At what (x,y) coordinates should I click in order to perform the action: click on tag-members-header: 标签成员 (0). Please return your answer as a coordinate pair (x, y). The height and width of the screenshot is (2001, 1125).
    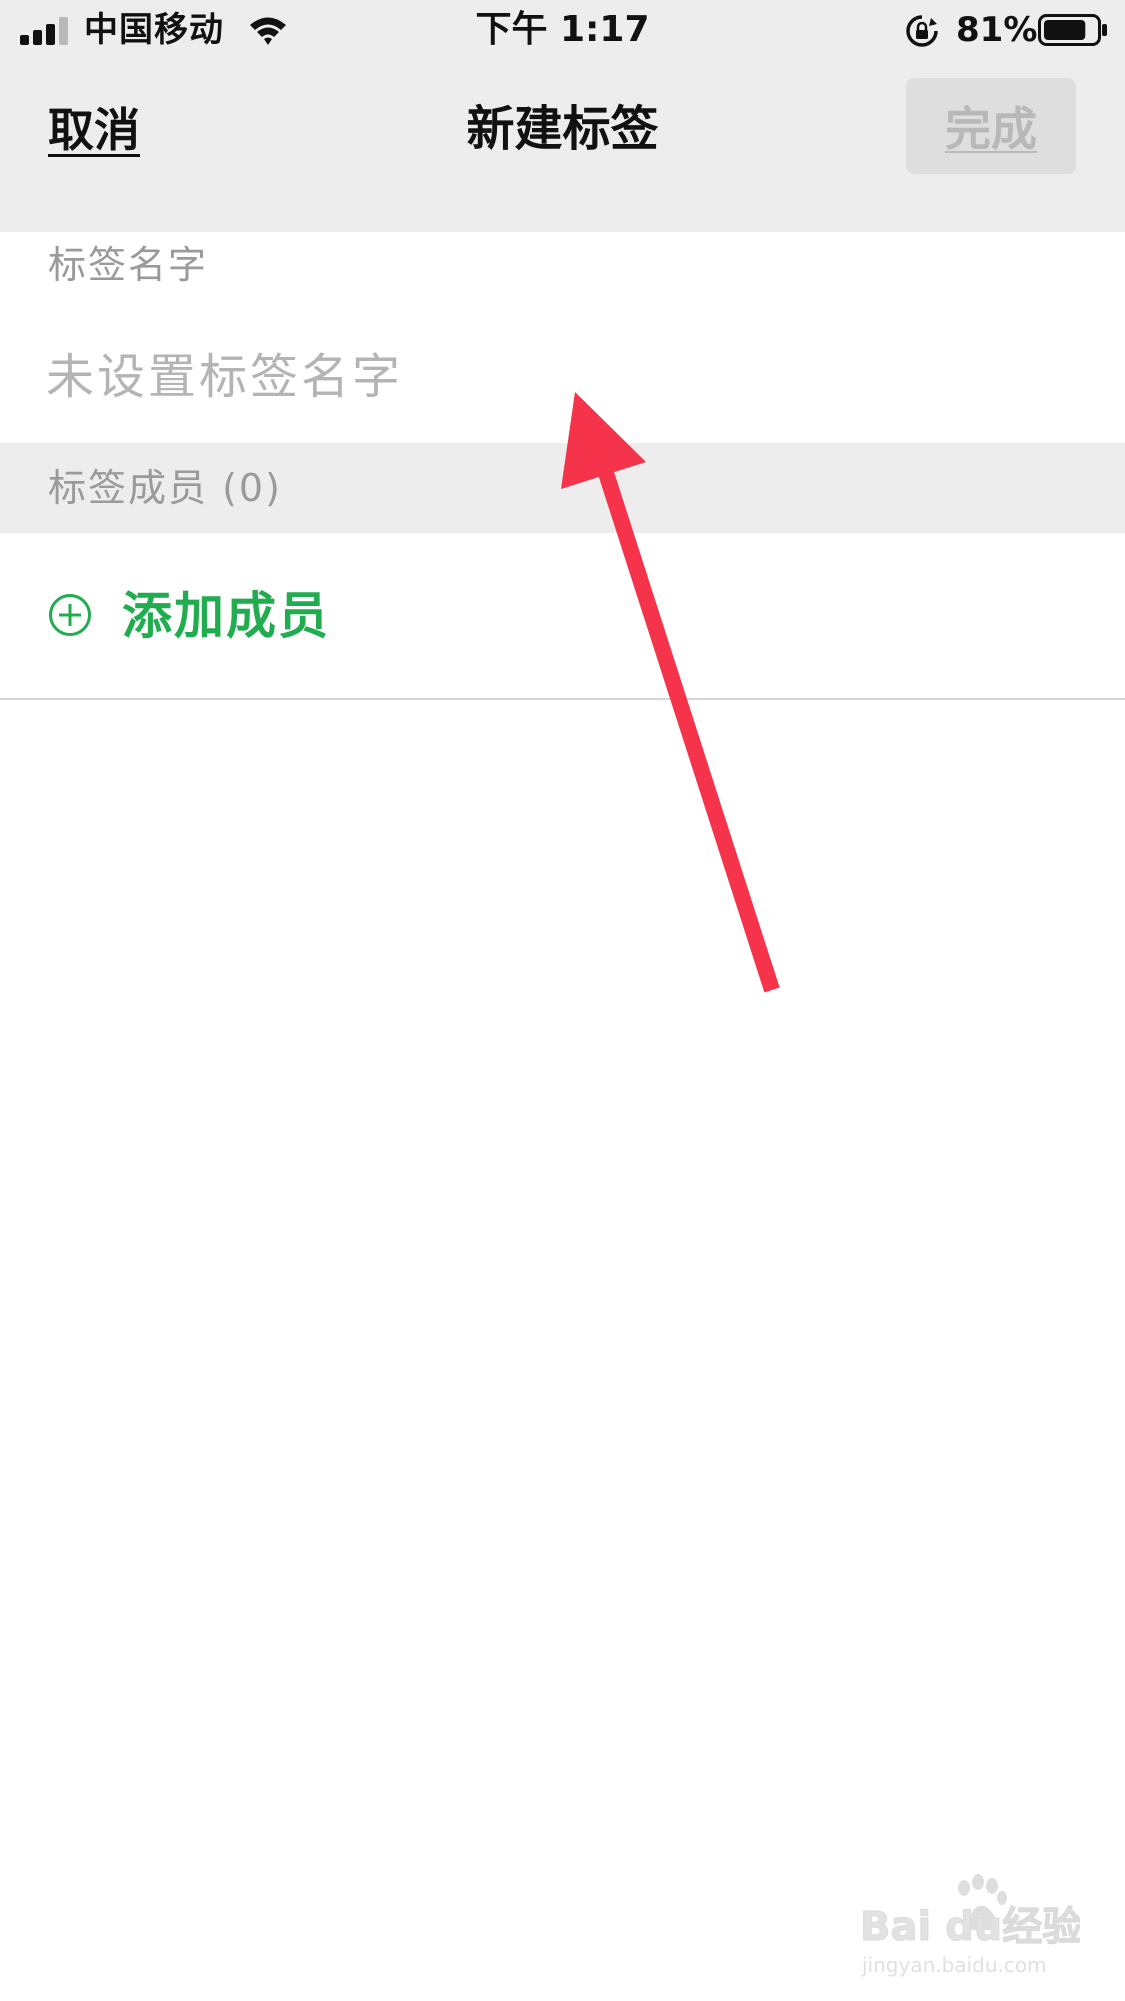
    Looking at the image, I should click on (562, 488).